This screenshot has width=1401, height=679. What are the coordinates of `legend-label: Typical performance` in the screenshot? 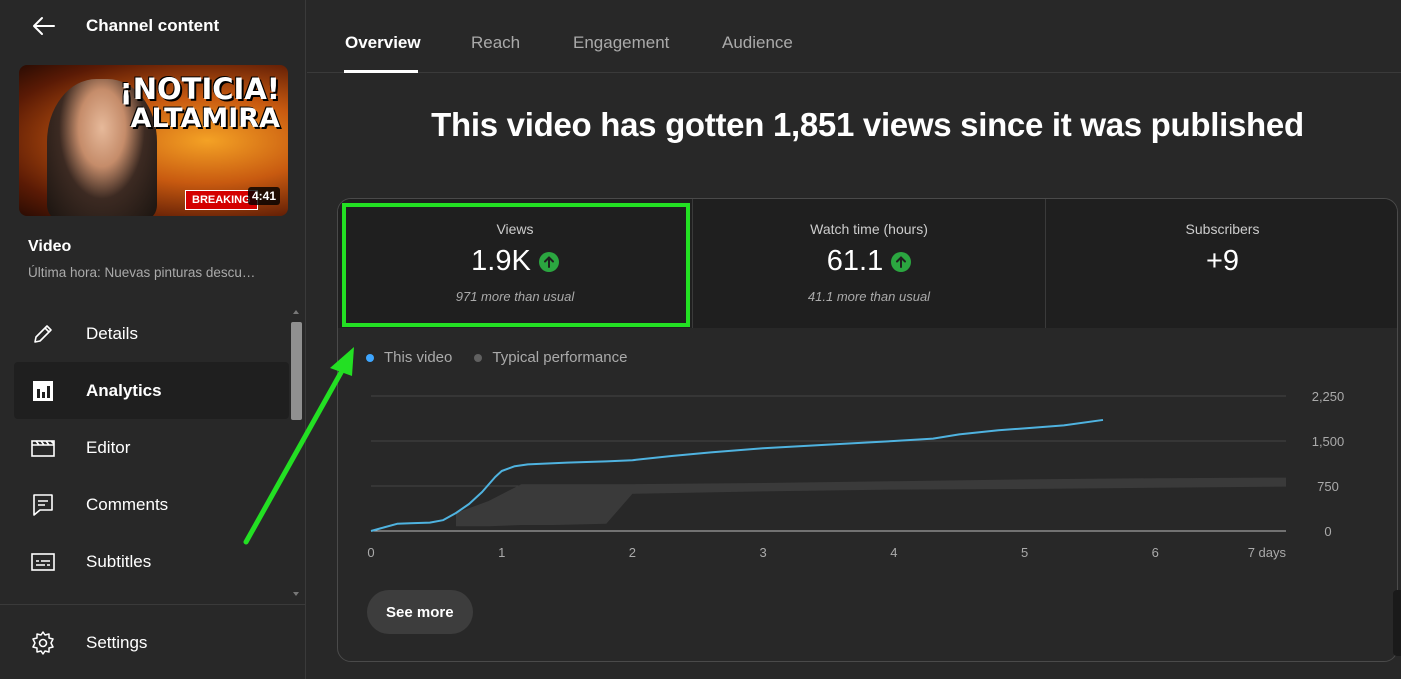 It's located at (560, 357).